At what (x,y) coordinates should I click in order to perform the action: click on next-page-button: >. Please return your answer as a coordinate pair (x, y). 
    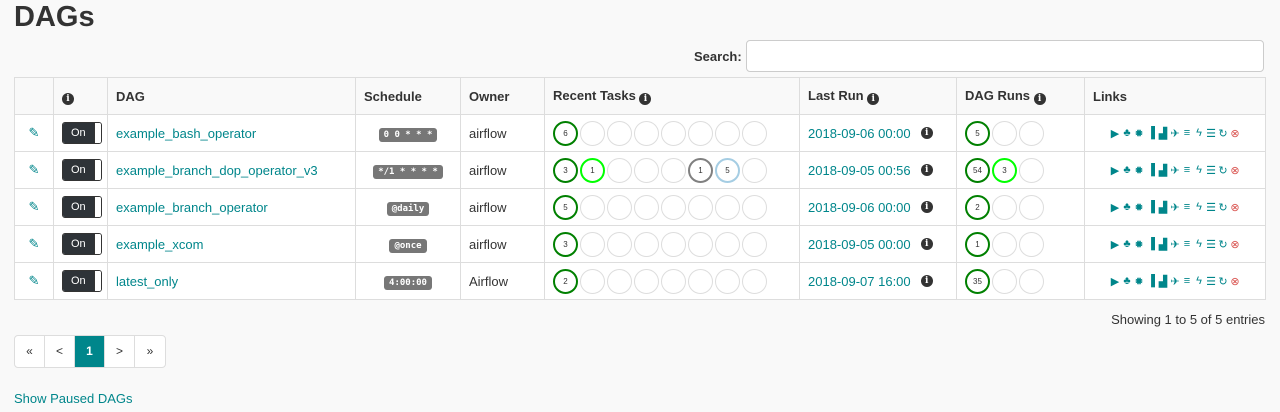
    Looking at the image, I should click on (120, 351).